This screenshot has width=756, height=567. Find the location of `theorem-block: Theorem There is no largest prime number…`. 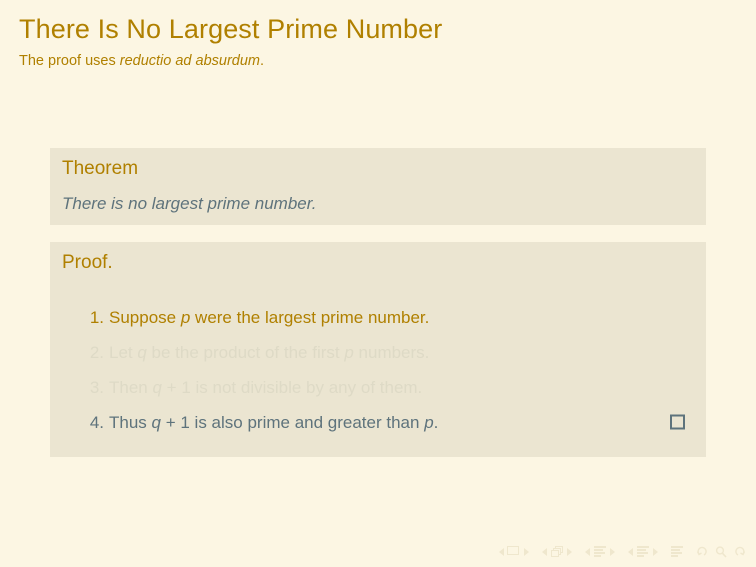

theorem-block: Theorem There is no largest prime number… is located at coordinates (378, 186).